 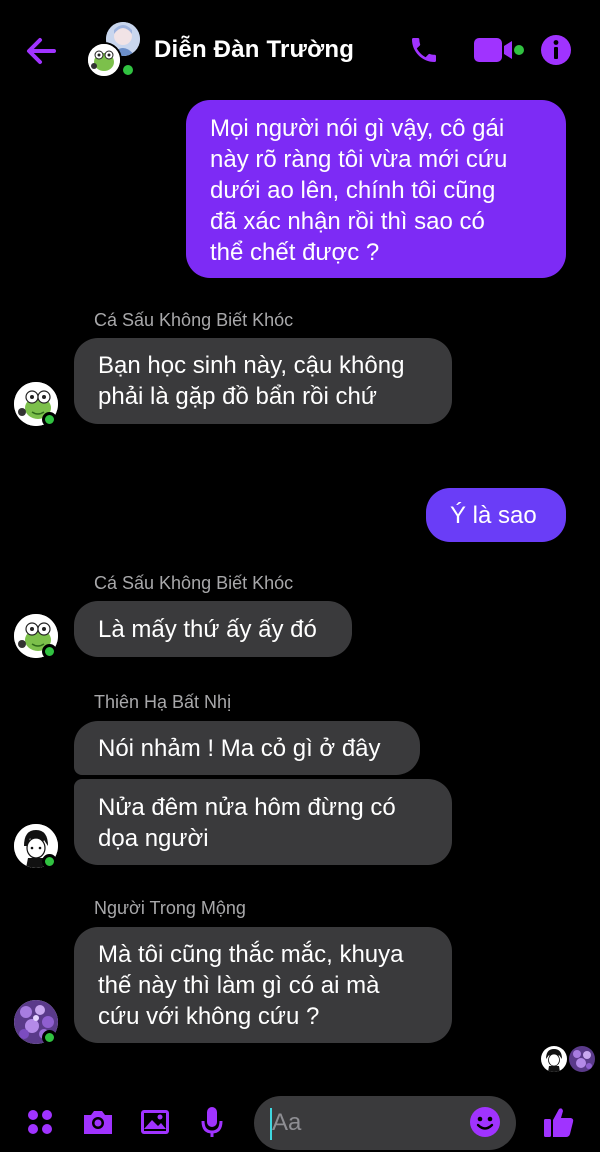 What do you see at coordinates (353, 190) in the screenshot?
I see `message-line: dưới ao lên, chính tôi cũng` at bounding box center [353, 190].